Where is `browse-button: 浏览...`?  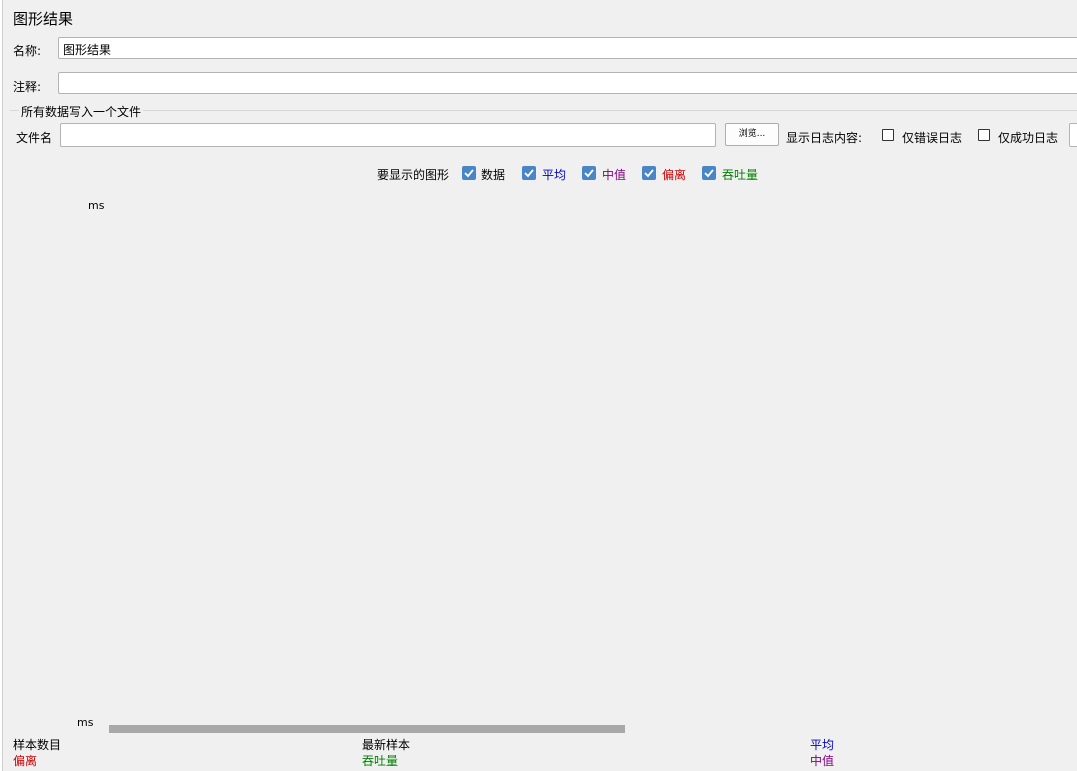 browse-button: 浏览... is located at coordinates (752, 134).